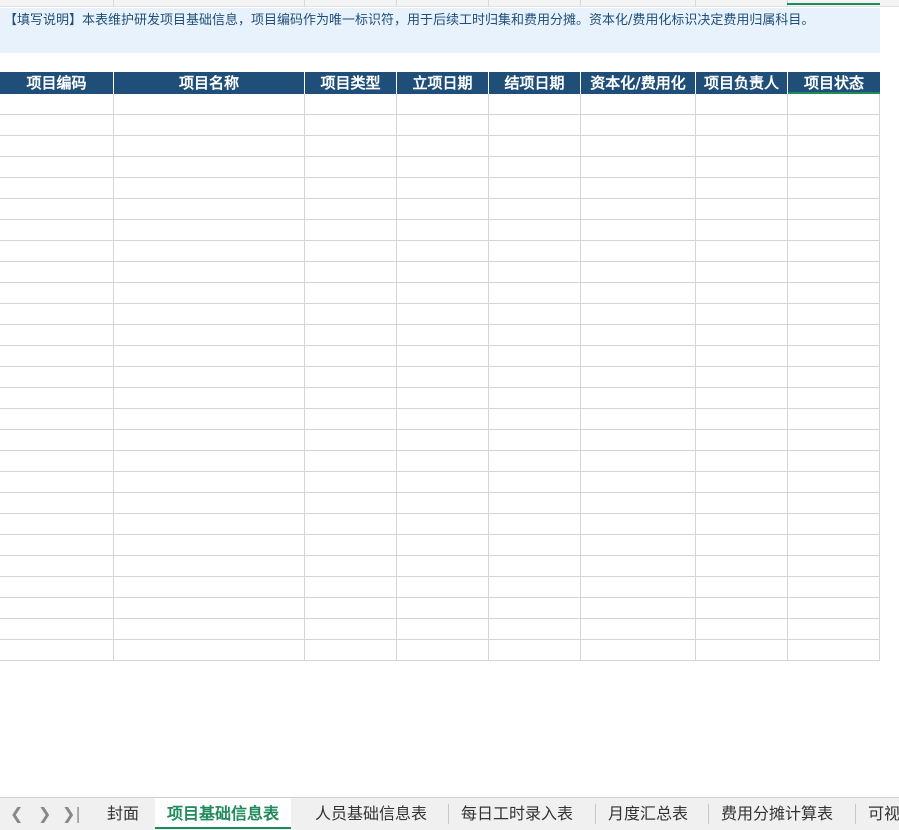 Image resolution: width=899 pixels, height=830 pixels. Describe the element at coordinates (834, 83) in the screenshot. I see `header-project-status: 项目状态` at that location.